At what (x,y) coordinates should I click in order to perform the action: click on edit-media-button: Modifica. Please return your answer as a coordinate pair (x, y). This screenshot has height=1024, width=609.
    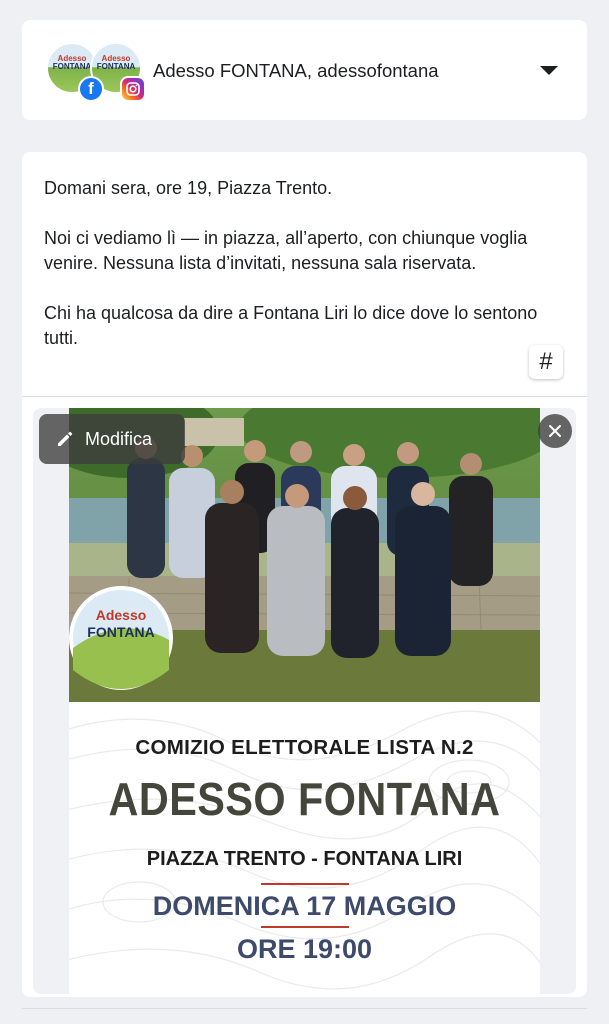
    Looking at the image, I should click on (112, 439).